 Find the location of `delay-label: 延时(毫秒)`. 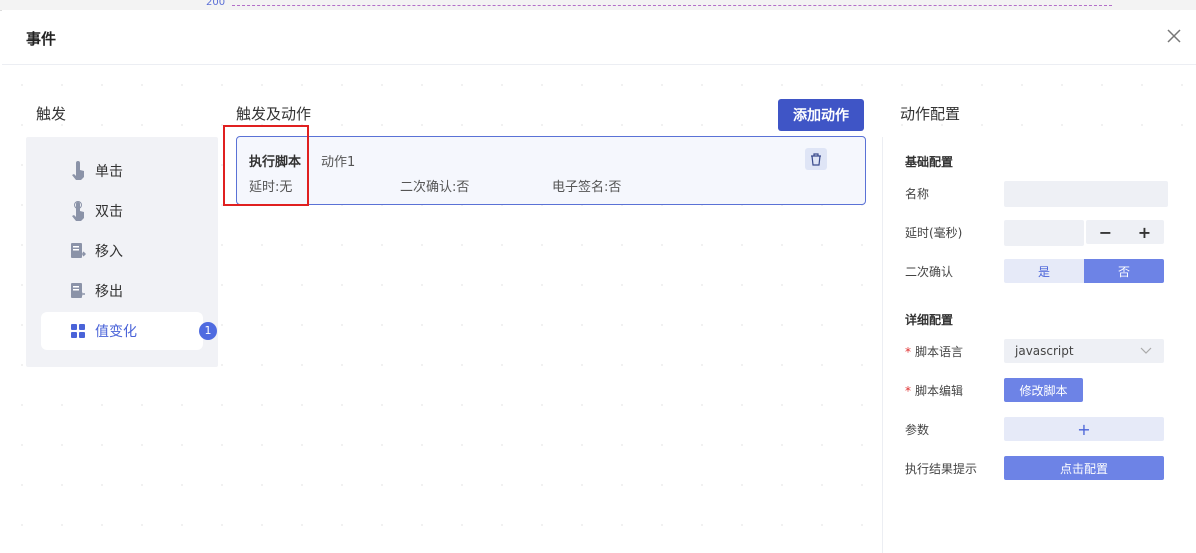

delay-label: 延时(毫秒) is located at coordinates (934, 233).